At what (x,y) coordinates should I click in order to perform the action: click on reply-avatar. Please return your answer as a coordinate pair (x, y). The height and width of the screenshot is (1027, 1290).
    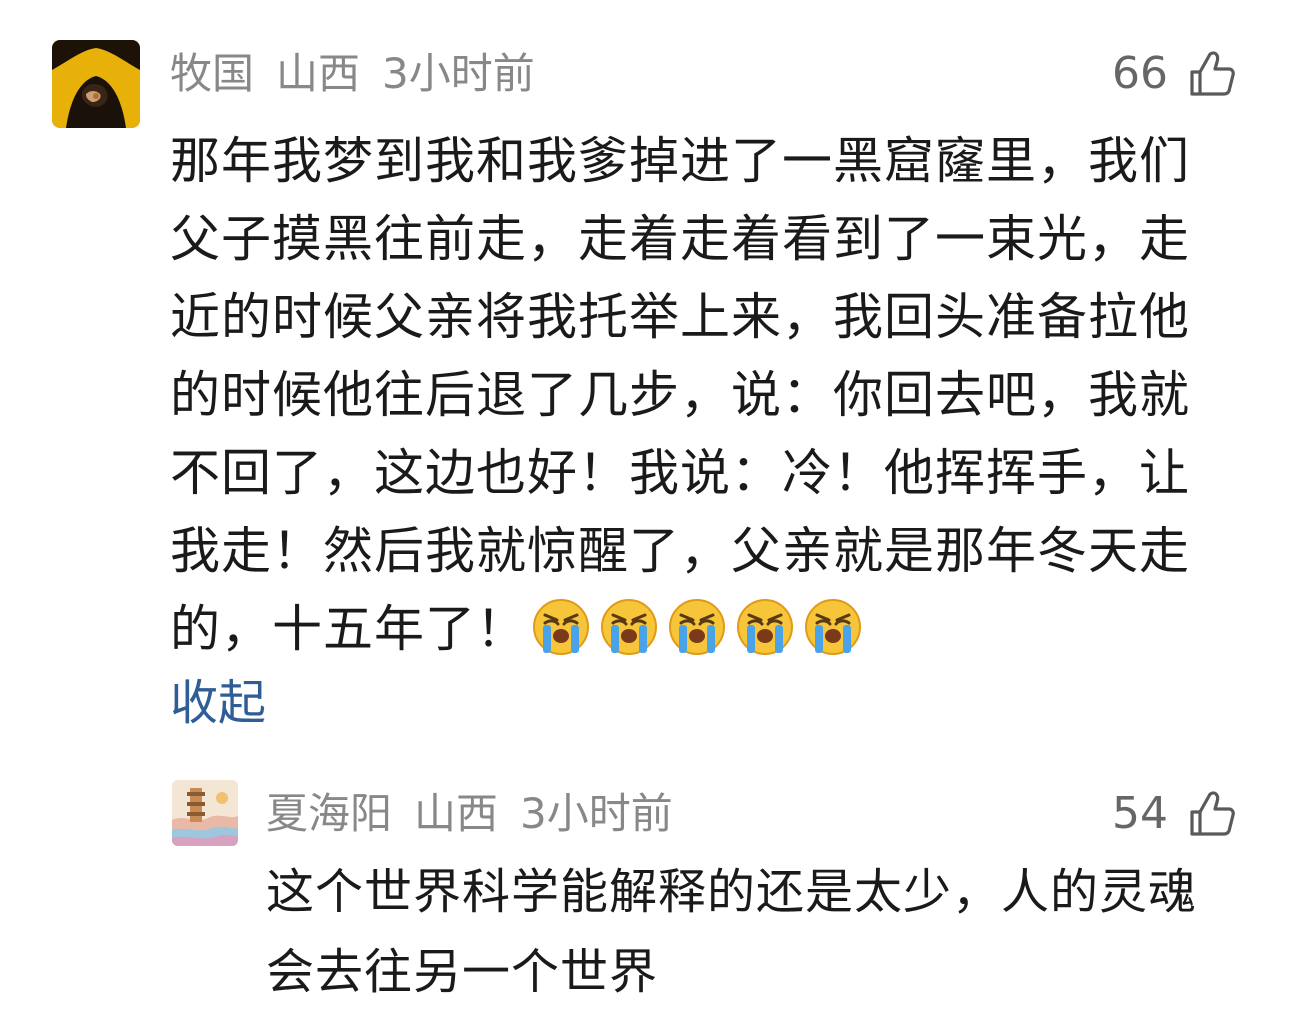
    Looking at the image, I should click on (205, 813).